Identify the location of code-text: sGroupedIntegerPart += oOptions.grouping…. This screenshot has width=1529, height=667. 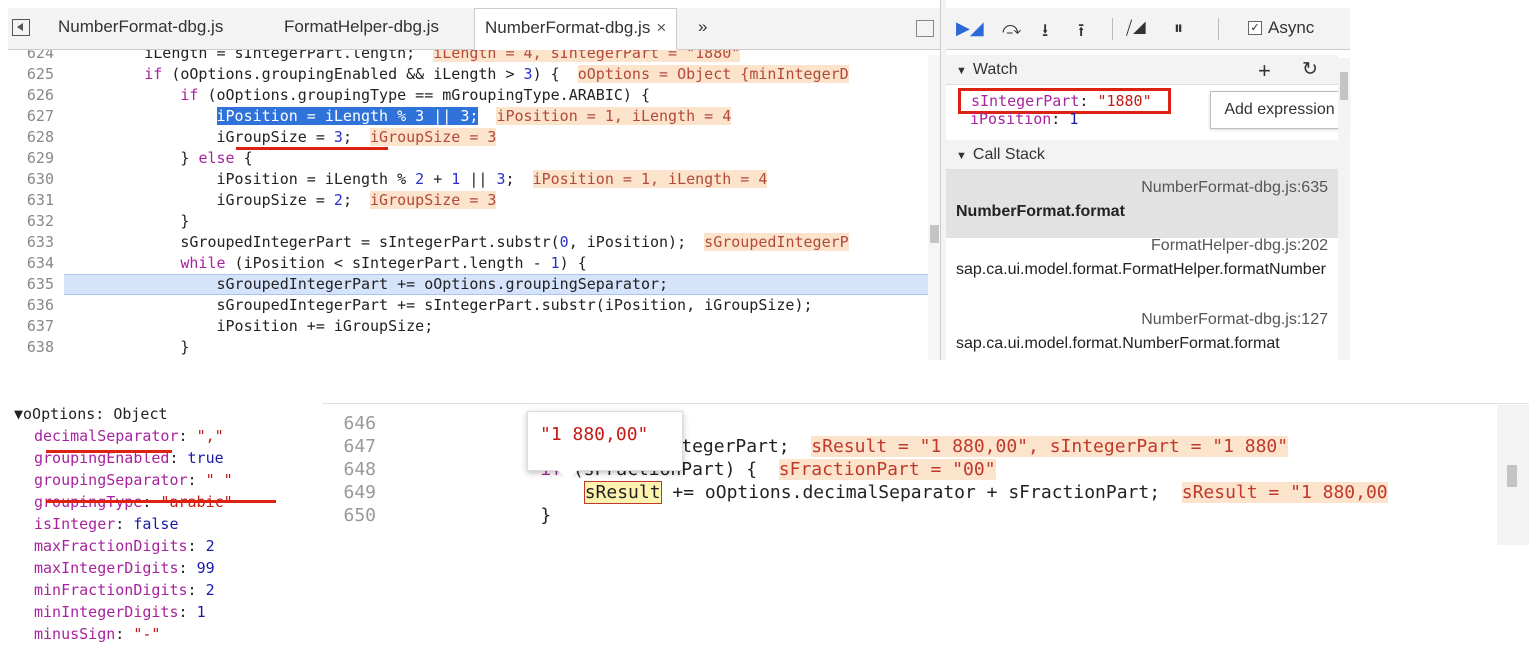
(370, 284).